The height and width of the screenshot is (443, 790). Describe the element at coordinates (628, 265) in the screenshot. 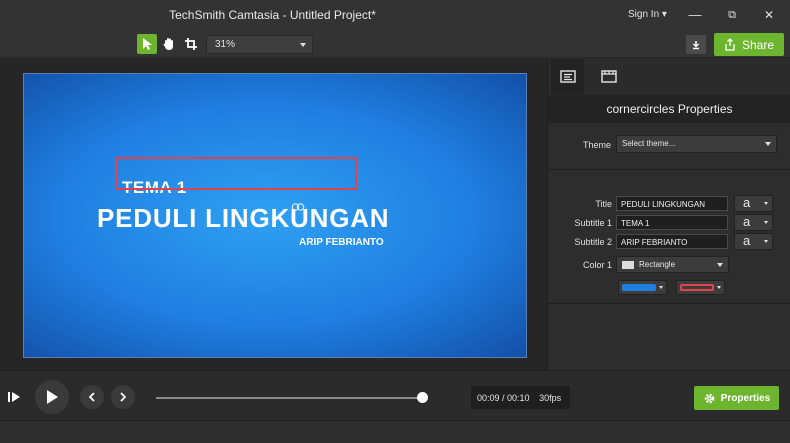

I see `rectangle-swatch-icon` at that location.